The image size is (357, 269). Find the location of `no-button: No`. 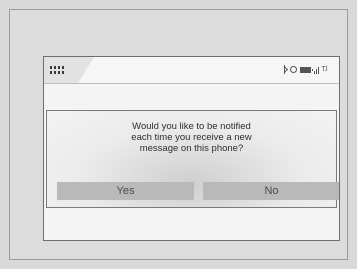

no-button: No is located at coordinates (271, 191).